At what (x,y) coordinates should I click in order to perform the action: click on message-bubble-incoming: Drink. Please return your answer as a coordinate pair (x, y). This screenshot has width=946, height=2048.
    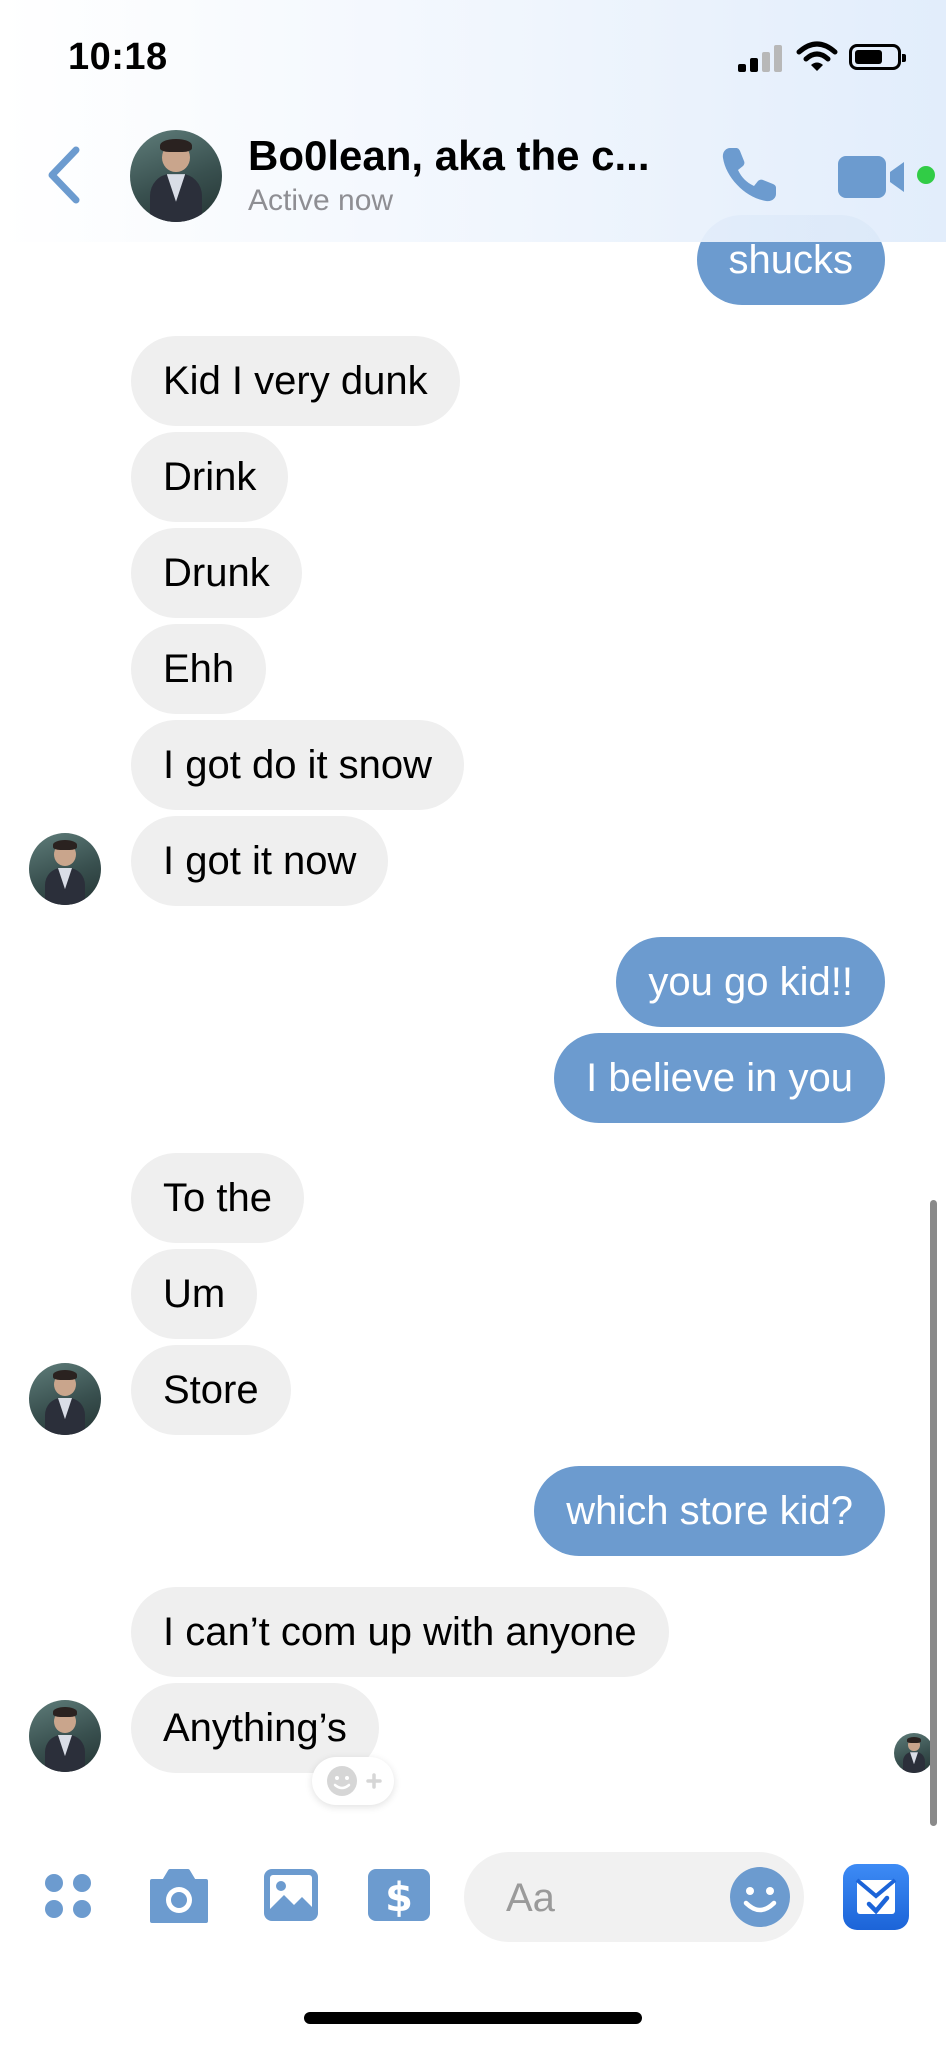
    Looking at the image, I should click on (210, 477).